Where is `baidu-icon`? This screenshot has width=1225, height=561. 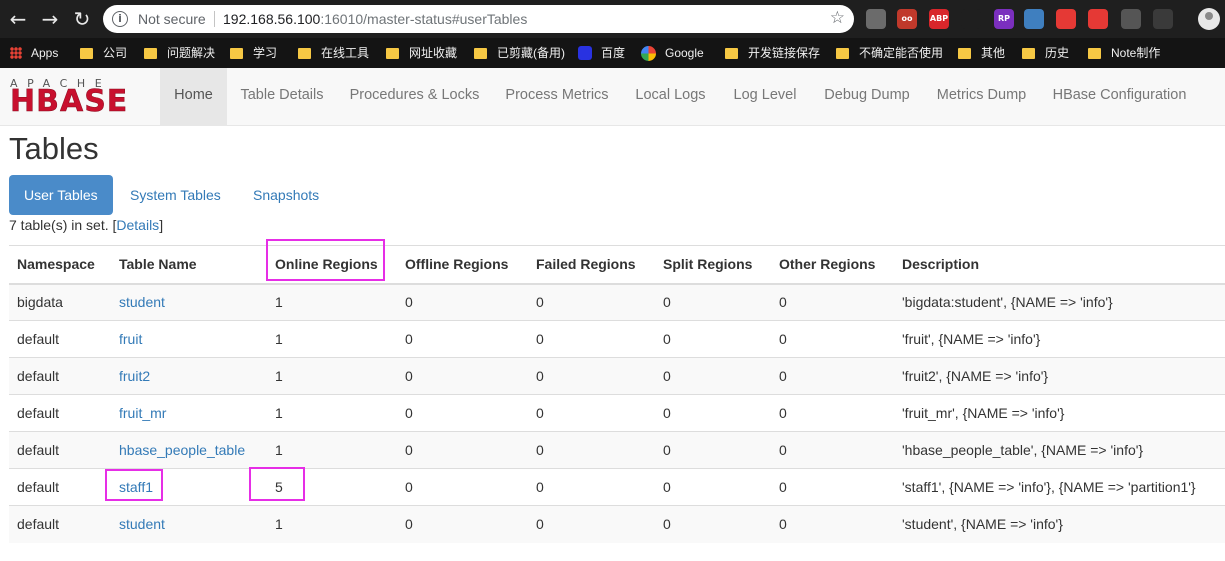 baidu-icon is located at coordinates (585, 53).